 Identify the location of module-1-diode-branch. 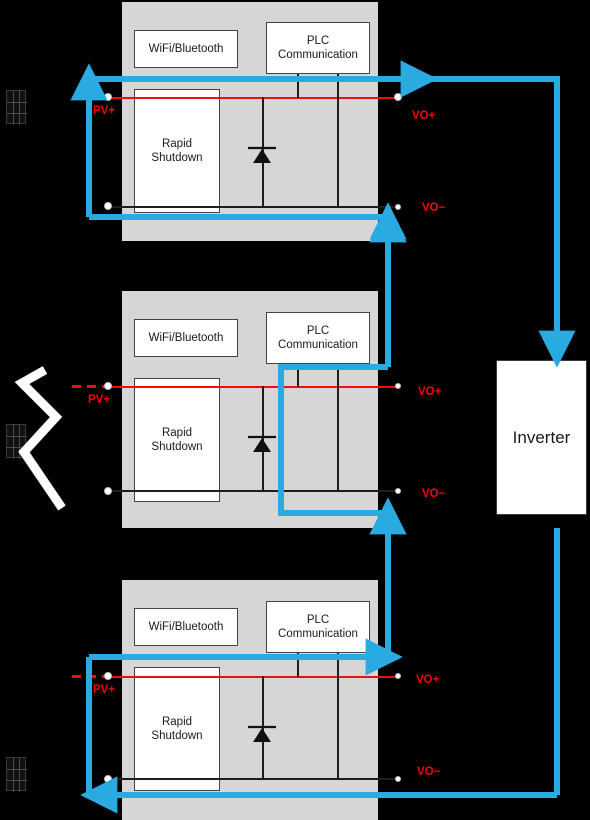
(263, 152).